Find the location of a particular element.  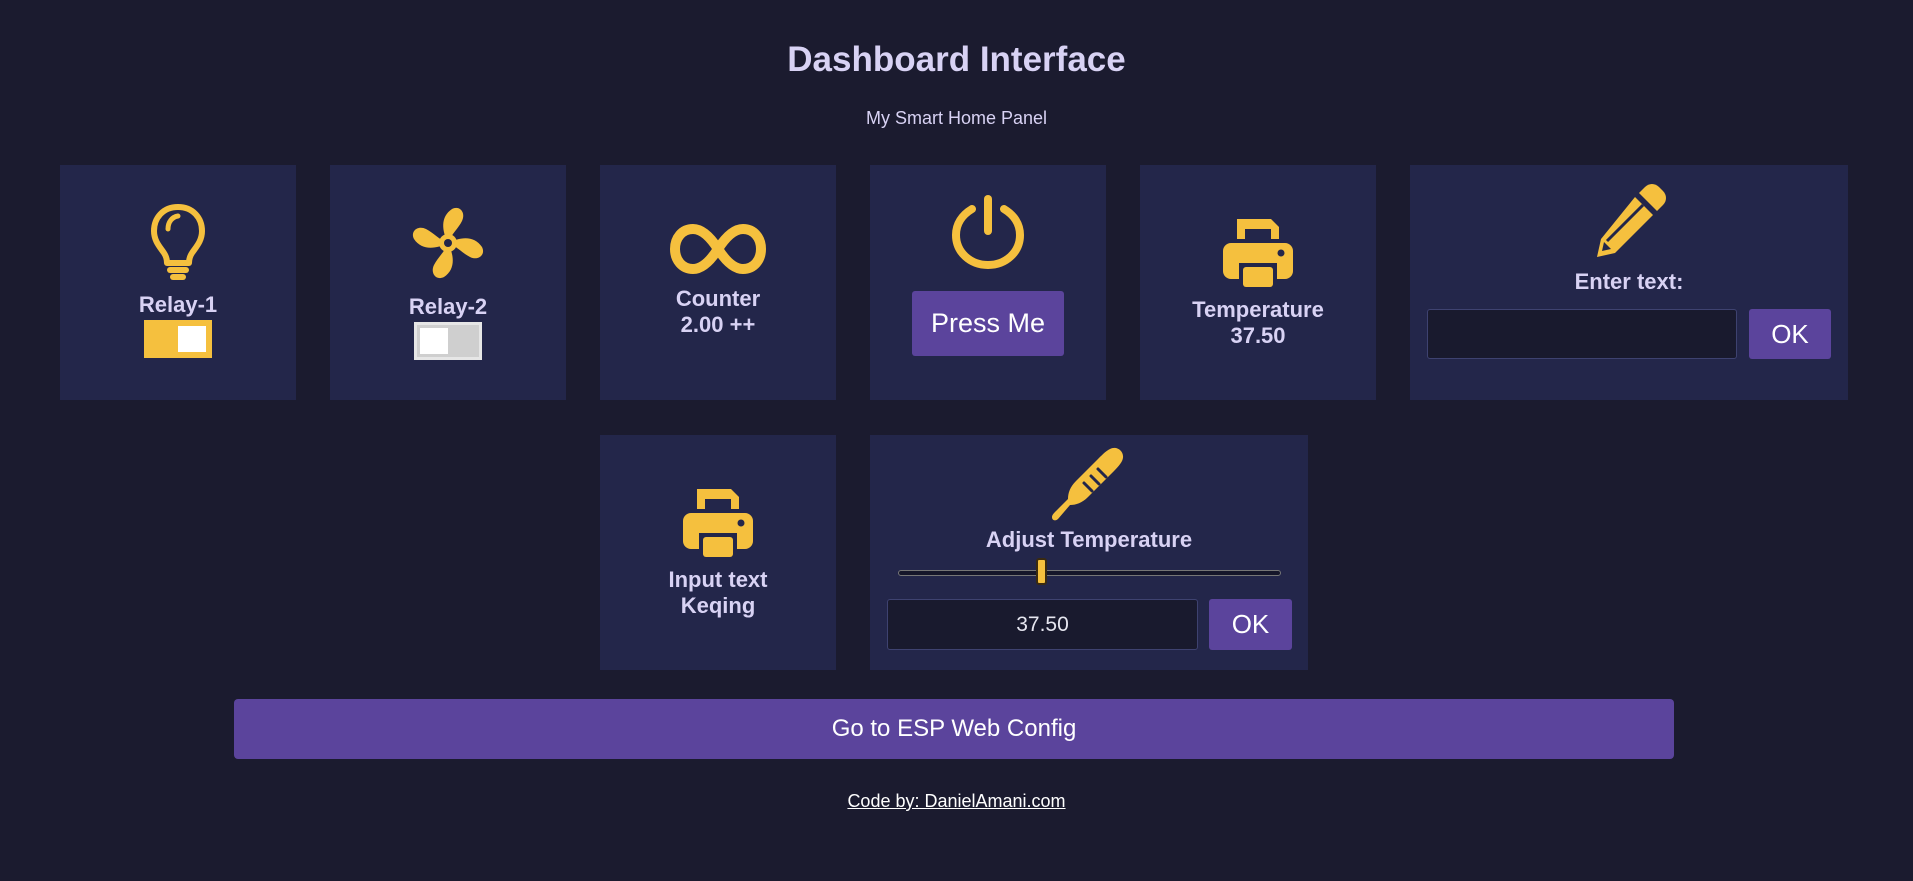

infinity-icon is located at coordinates (718, 249).